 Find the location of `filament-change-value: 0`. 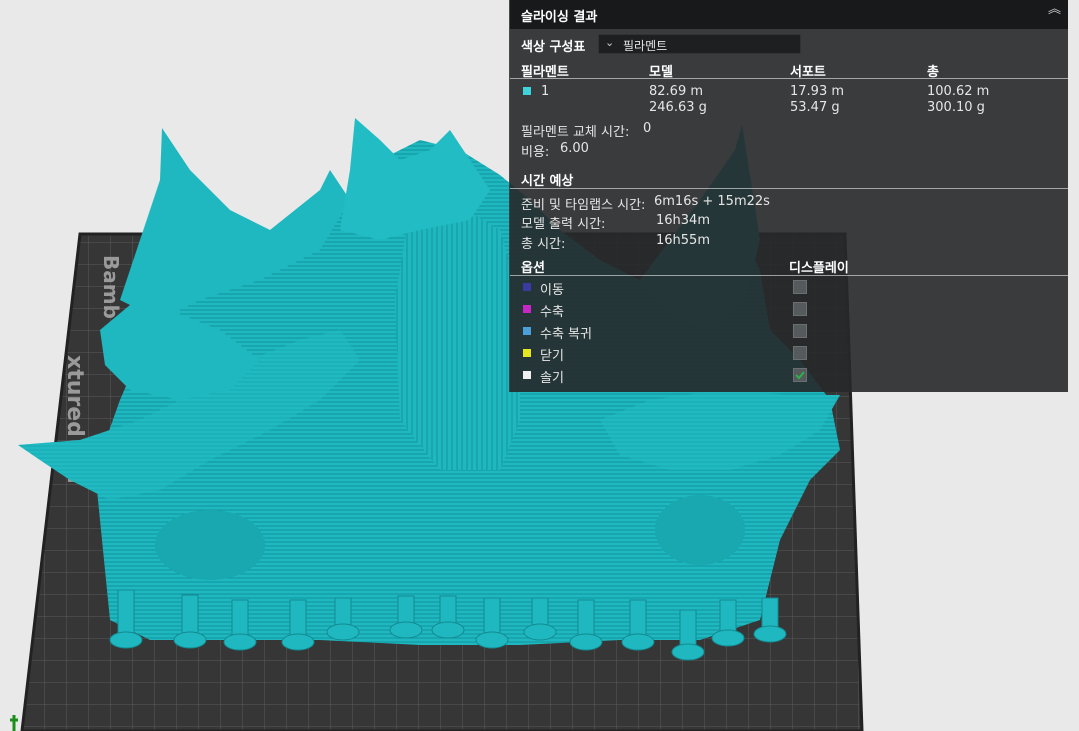

filament-change-value: 0 is located at coordinates (647, 128).